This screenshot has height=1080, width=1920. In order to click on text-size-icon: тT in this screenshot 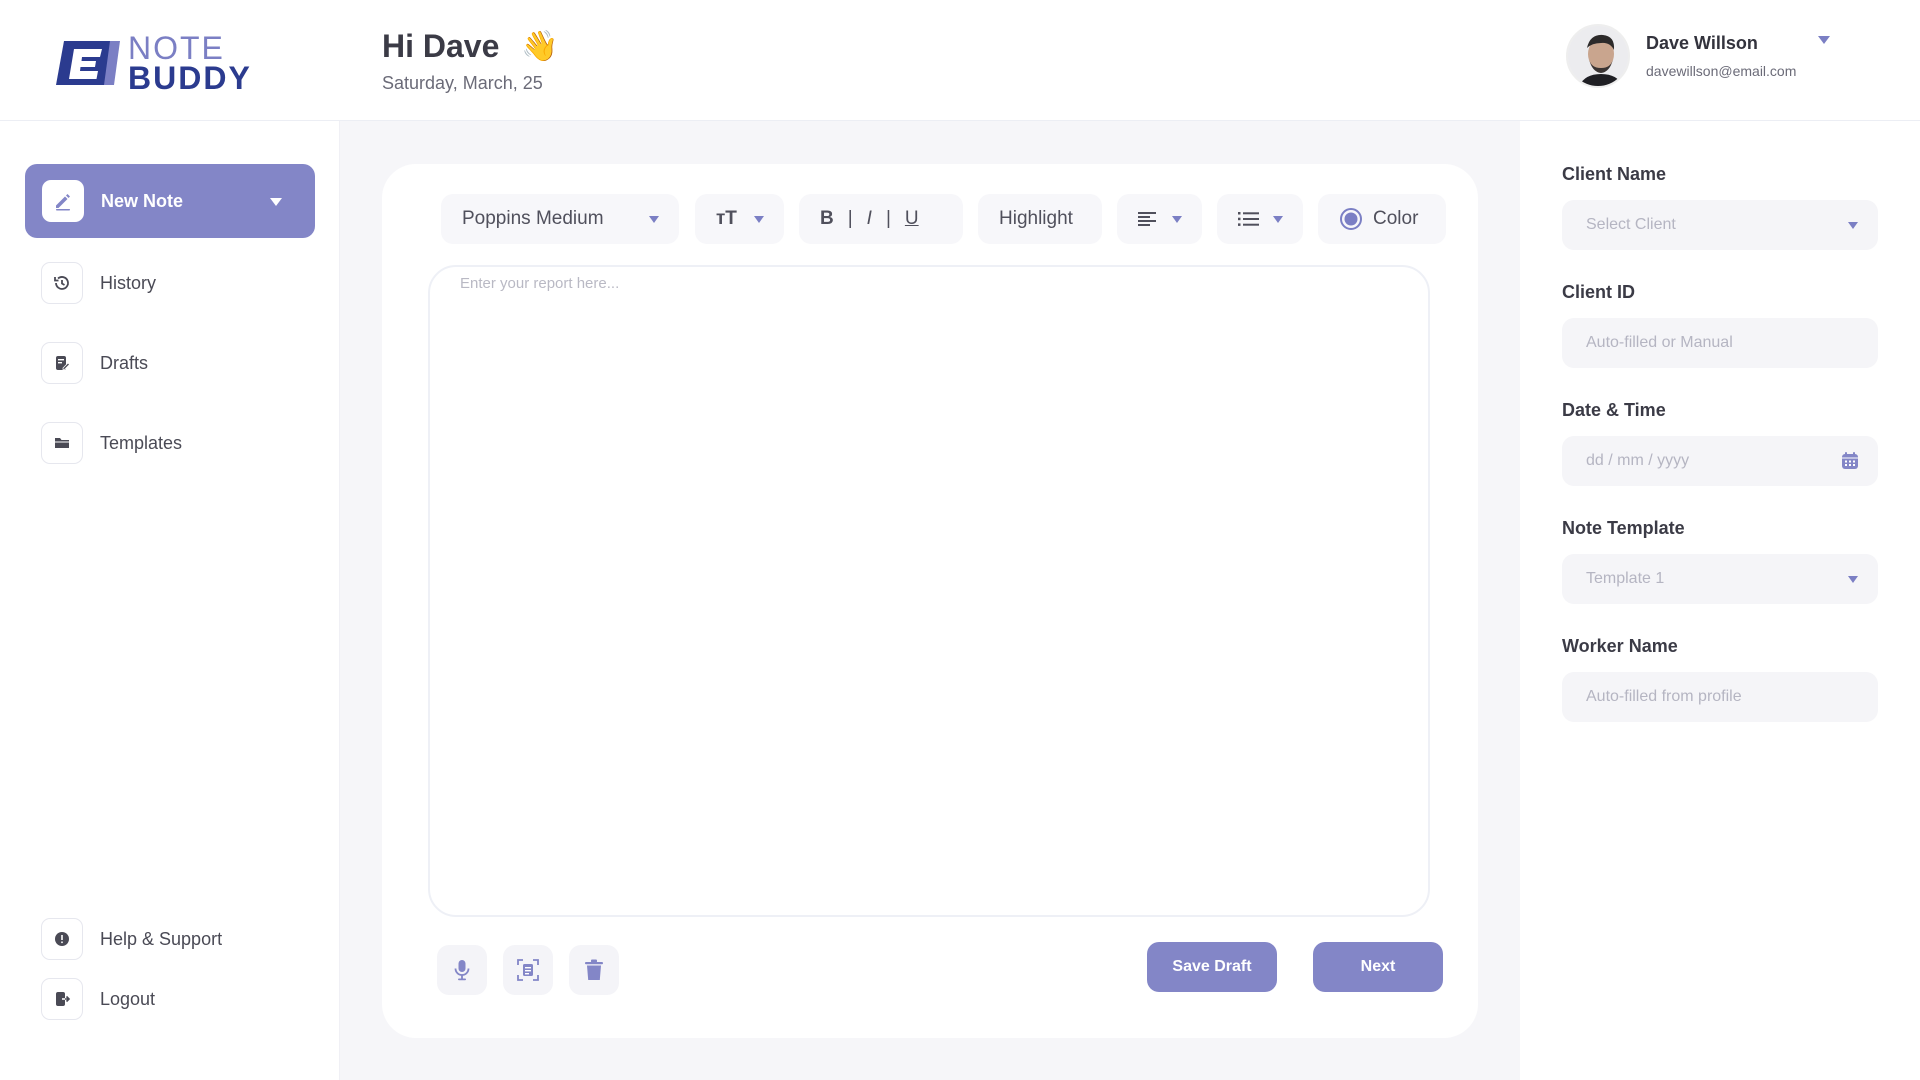, I will do `click(726, 218)`.